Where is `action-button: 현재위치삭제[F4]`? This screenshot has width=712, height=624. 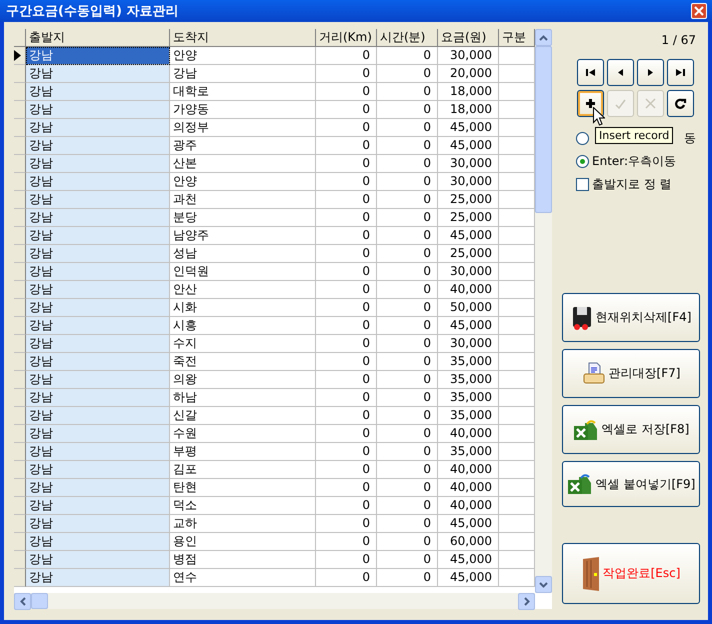
action-button: 현재위치삭제[F4] is located at coordinates (631, 317).